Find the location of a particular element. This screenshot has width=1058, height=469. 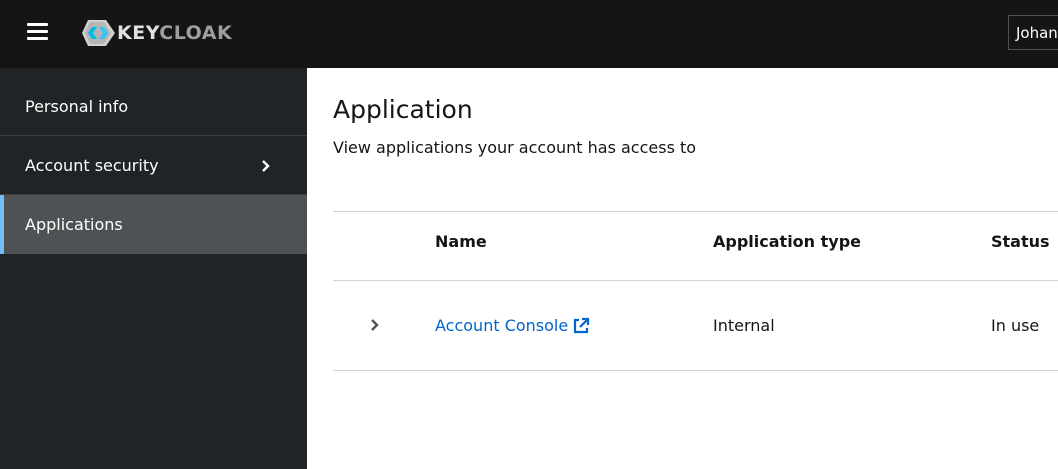

user-dropdown-button: Johan is located at coordinates (1033, 32).